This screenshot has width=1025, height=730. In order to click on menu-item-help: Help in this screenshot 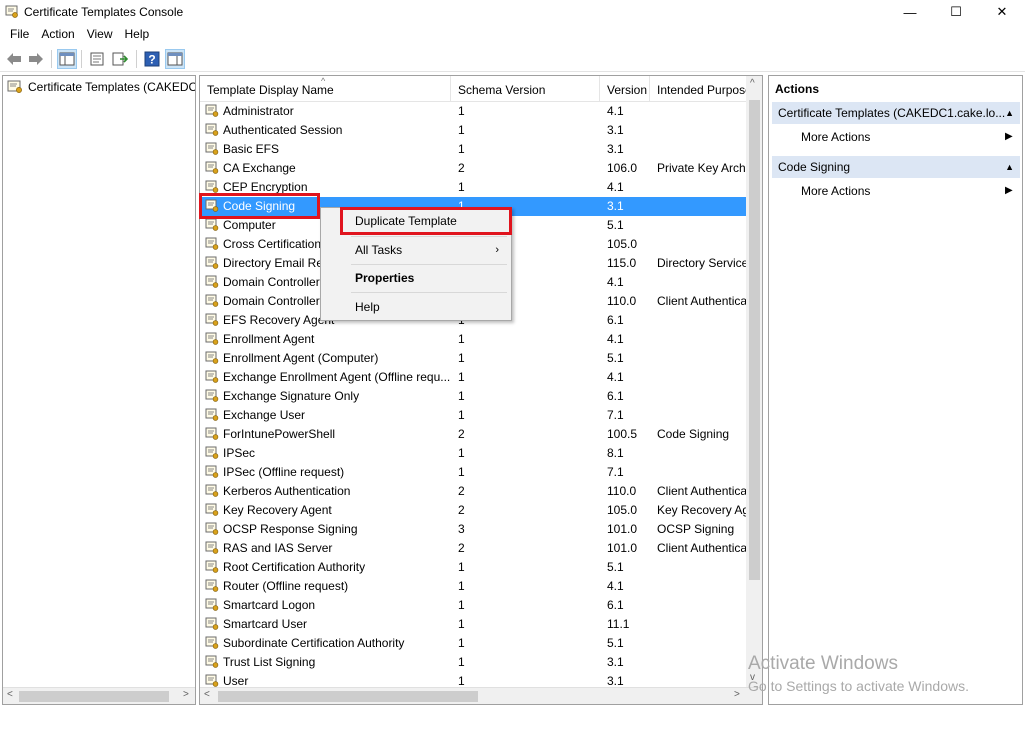, I will do `click(416, 307)`.